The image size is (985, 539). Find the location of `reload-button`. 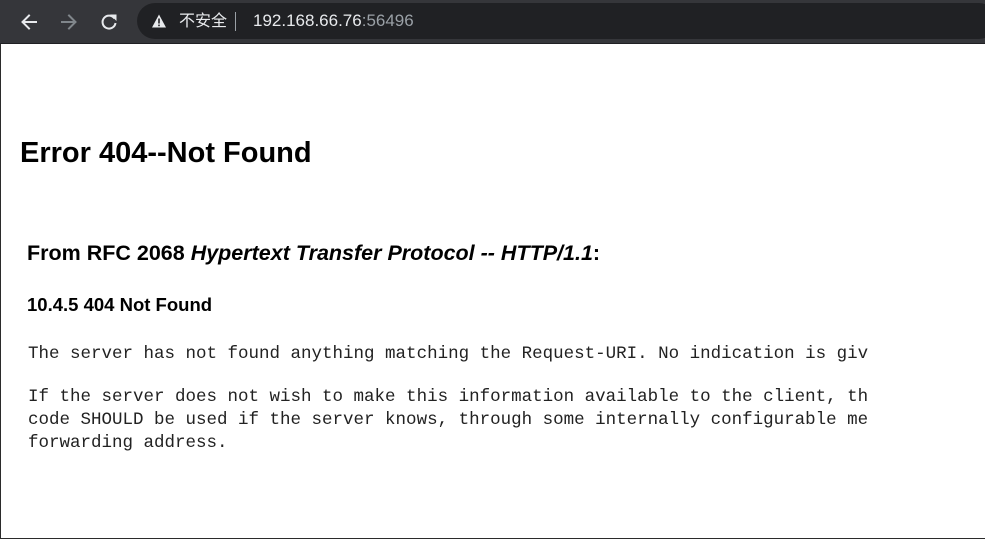

reload-button is located at coordinates (109, 22).